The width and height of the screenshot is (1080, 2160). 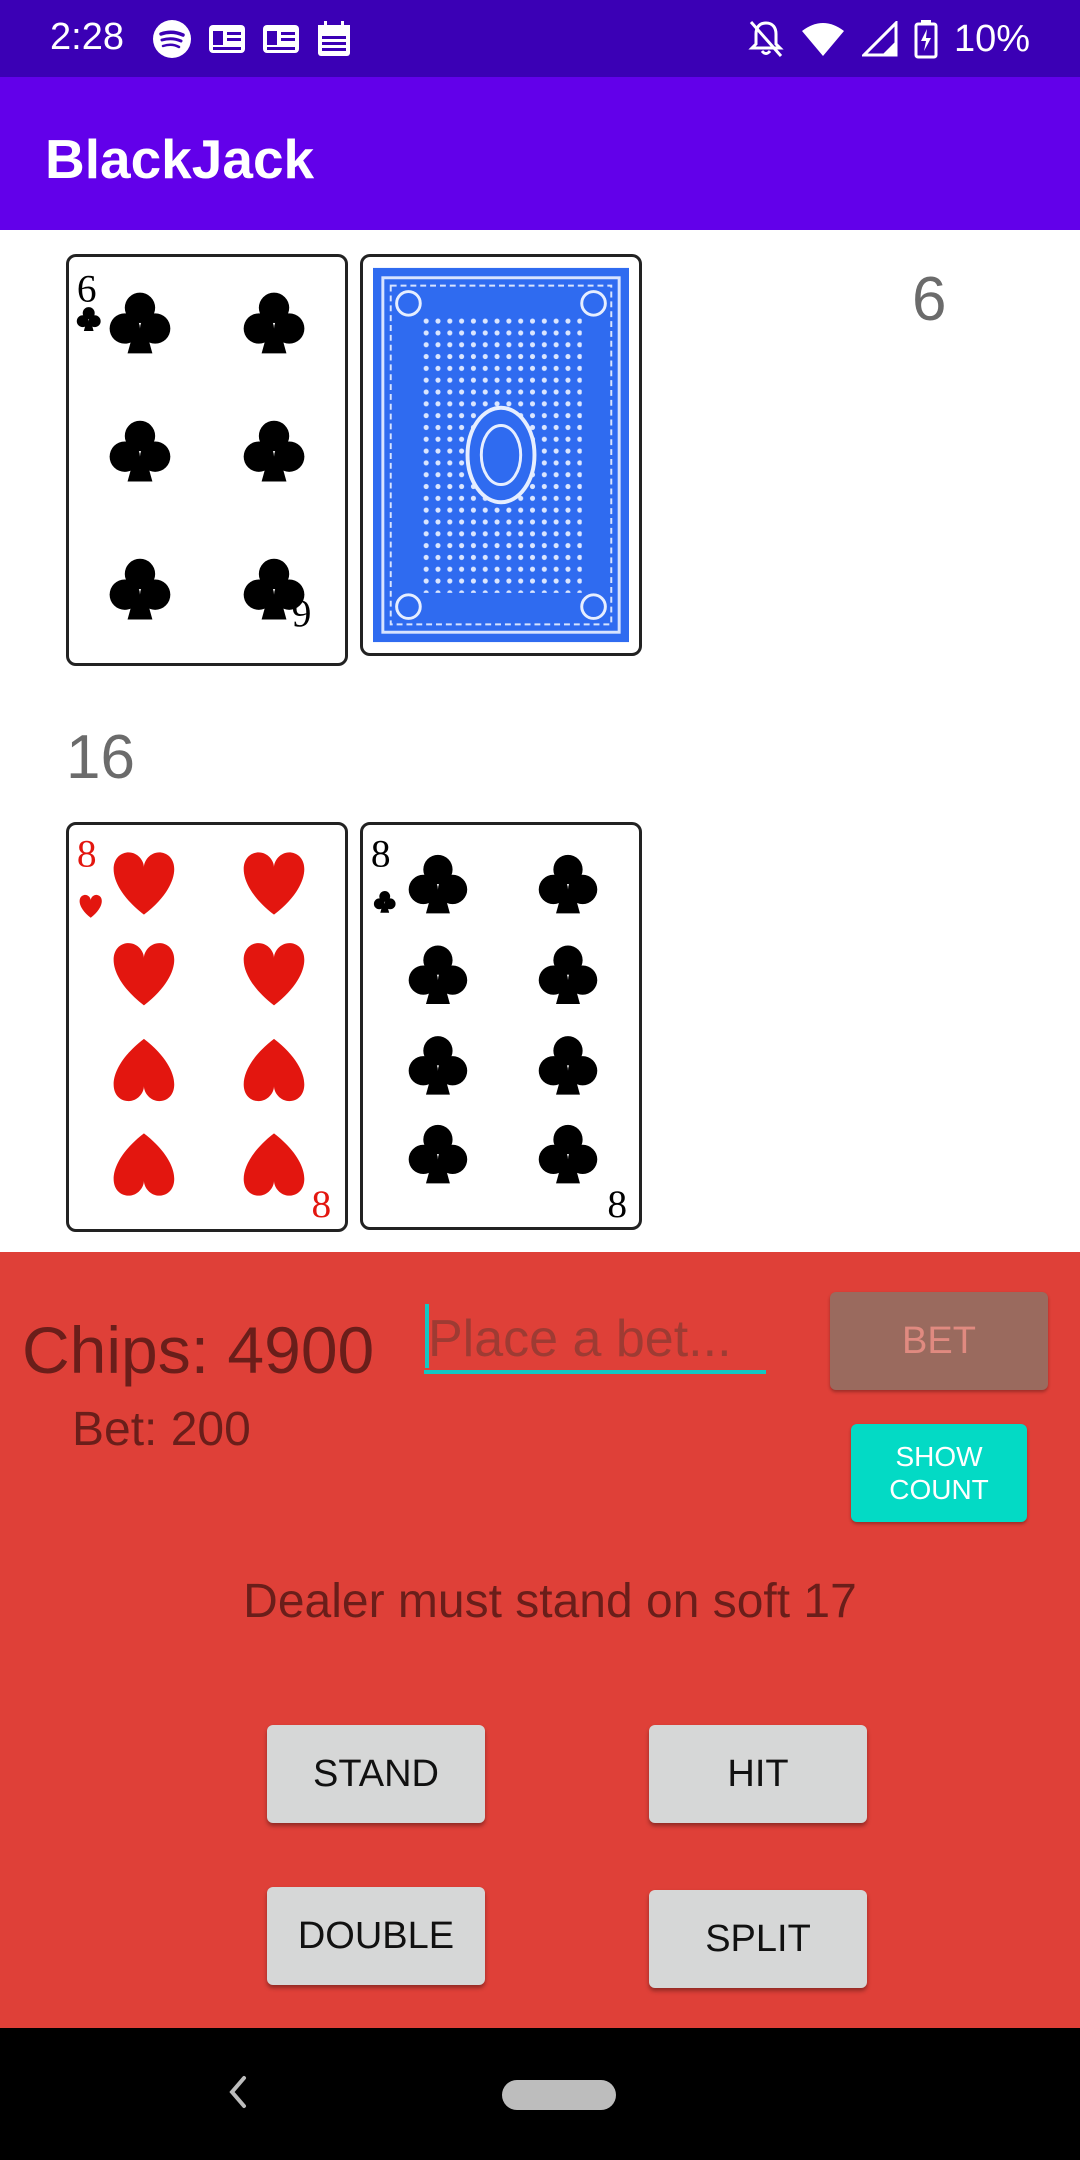 I want to click on status-notification-icons, so click(x=252, y=39).